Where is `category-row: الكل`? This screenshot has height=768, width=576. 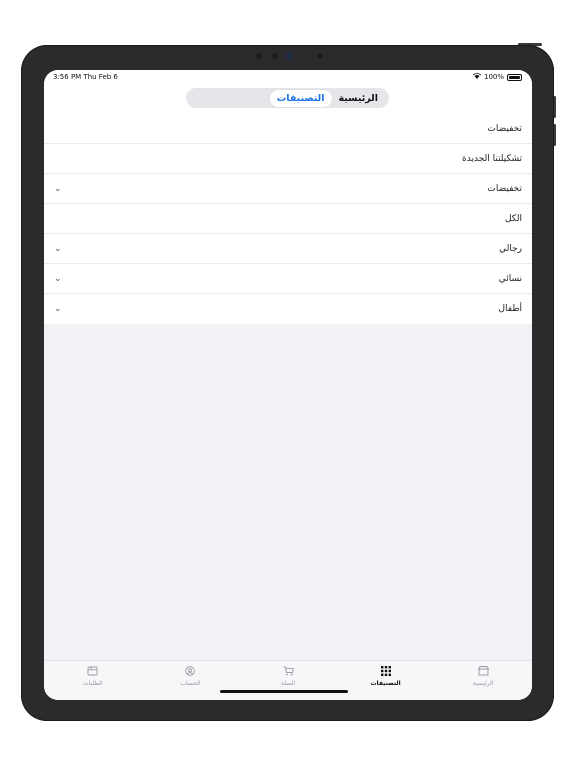 category-row: الكل is located at coordinates (288, 219).